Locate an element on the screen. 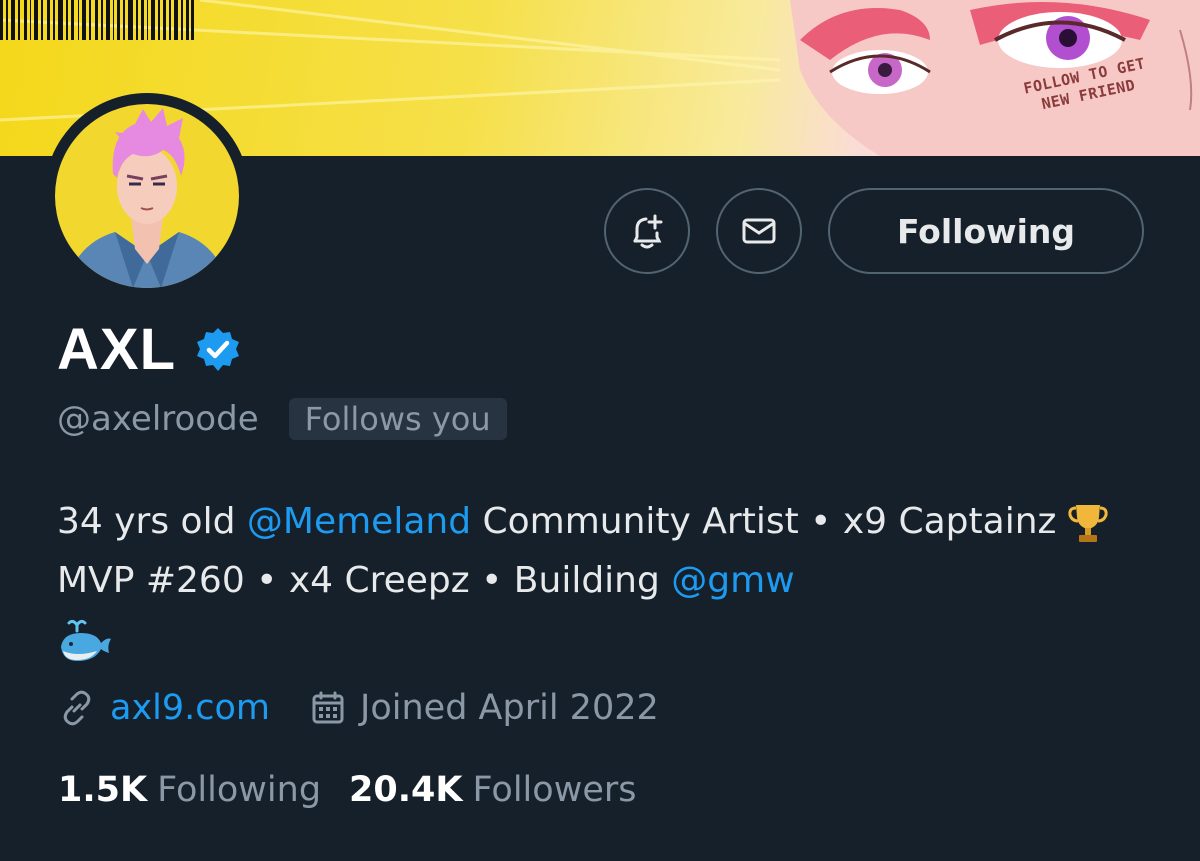 This screenshot has width=1200, height=861. profile-name-row: AXL is located at coordinates (149, 349).